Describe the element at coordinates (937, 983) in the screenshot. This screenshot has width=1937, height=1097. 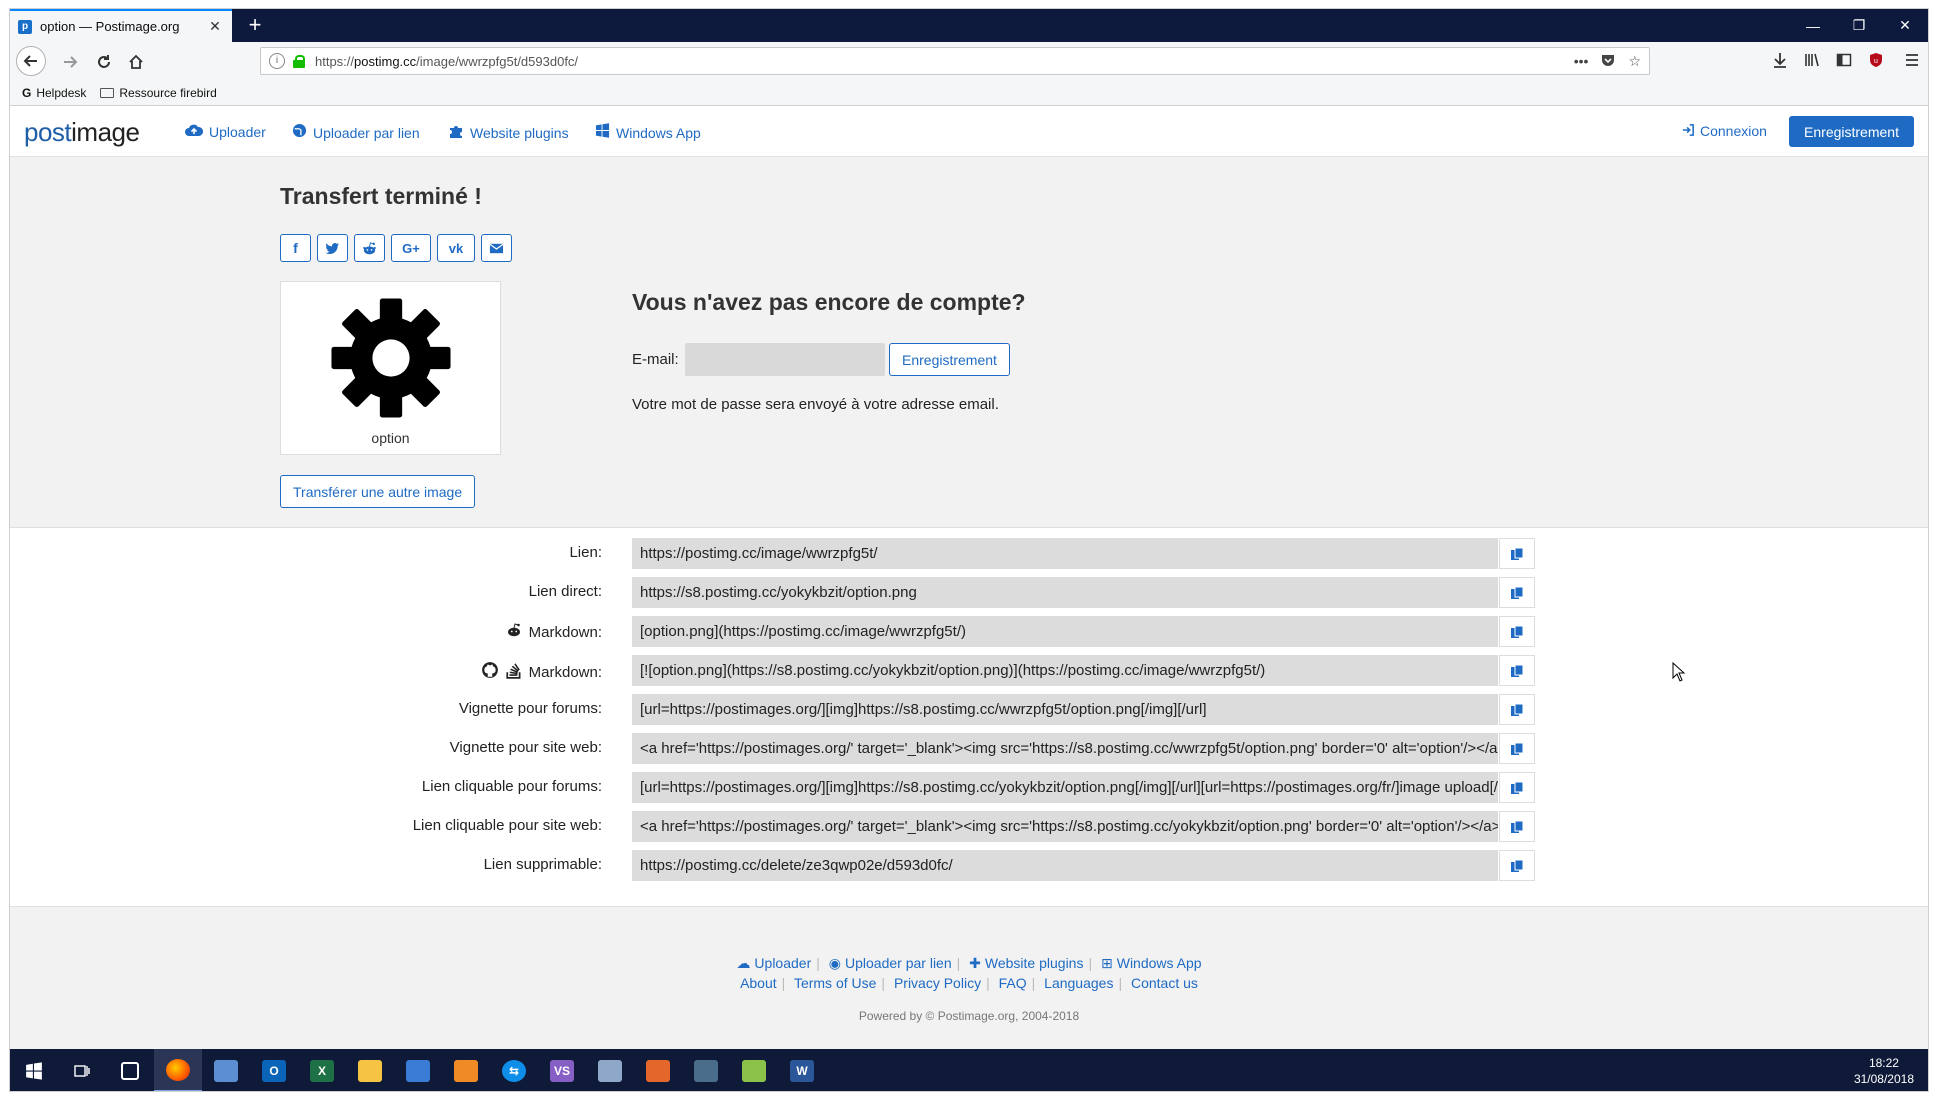
I see `footer-privacy-link: Privacy Policy` at that location.